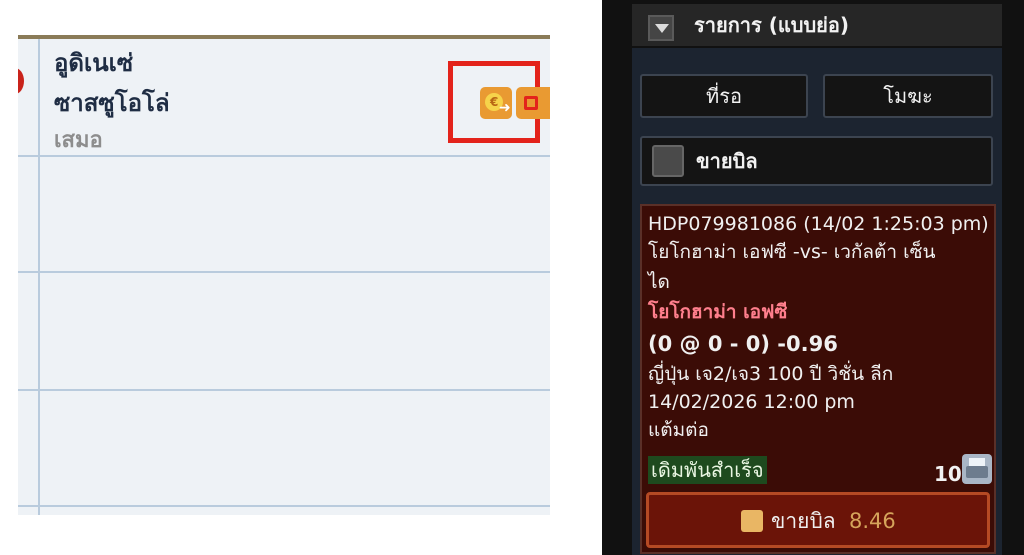  What do you see at coordinates (818, 224) in the screenshot?
I see `bet-id: HDP079981086 (14/02 1:25:03 pm)` at bounding box center [818, 224].